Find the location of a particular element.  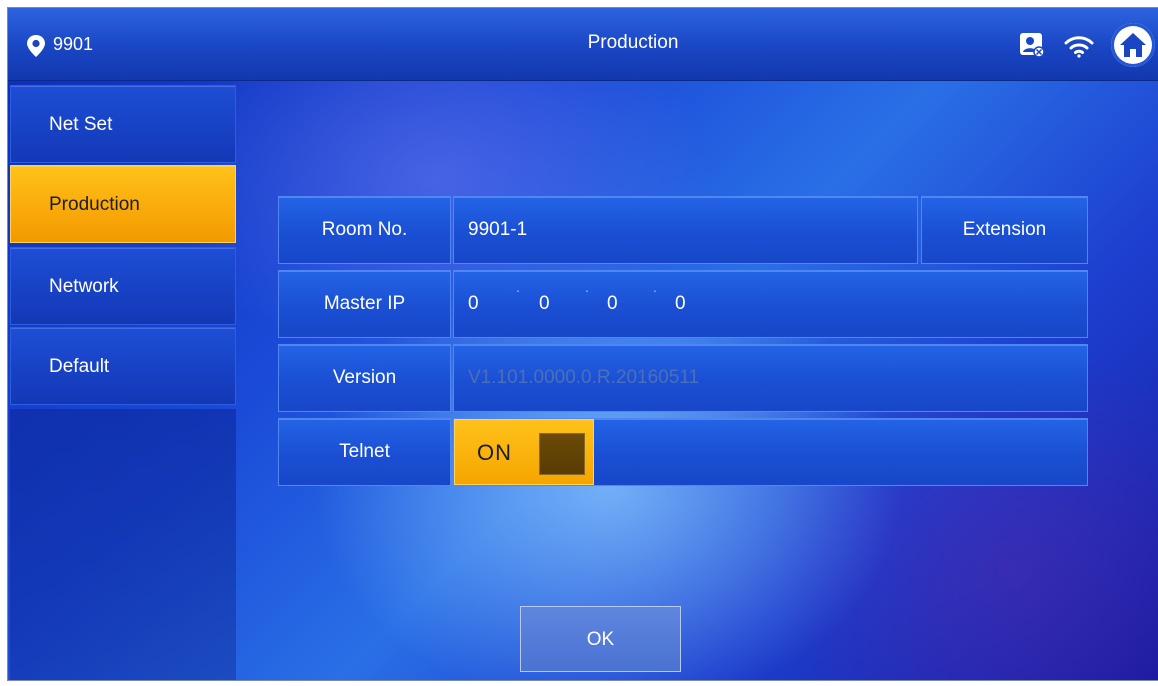

ok-button: OK is located at coordinates (600, 639).